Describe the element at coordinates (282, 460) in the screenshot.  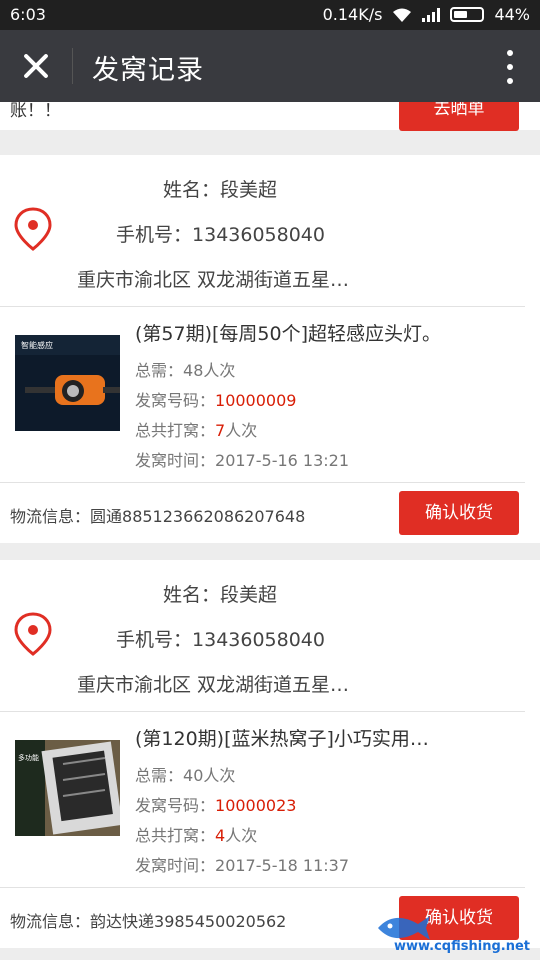
I see `time-value: 2017-5-16 13:21` at that location.